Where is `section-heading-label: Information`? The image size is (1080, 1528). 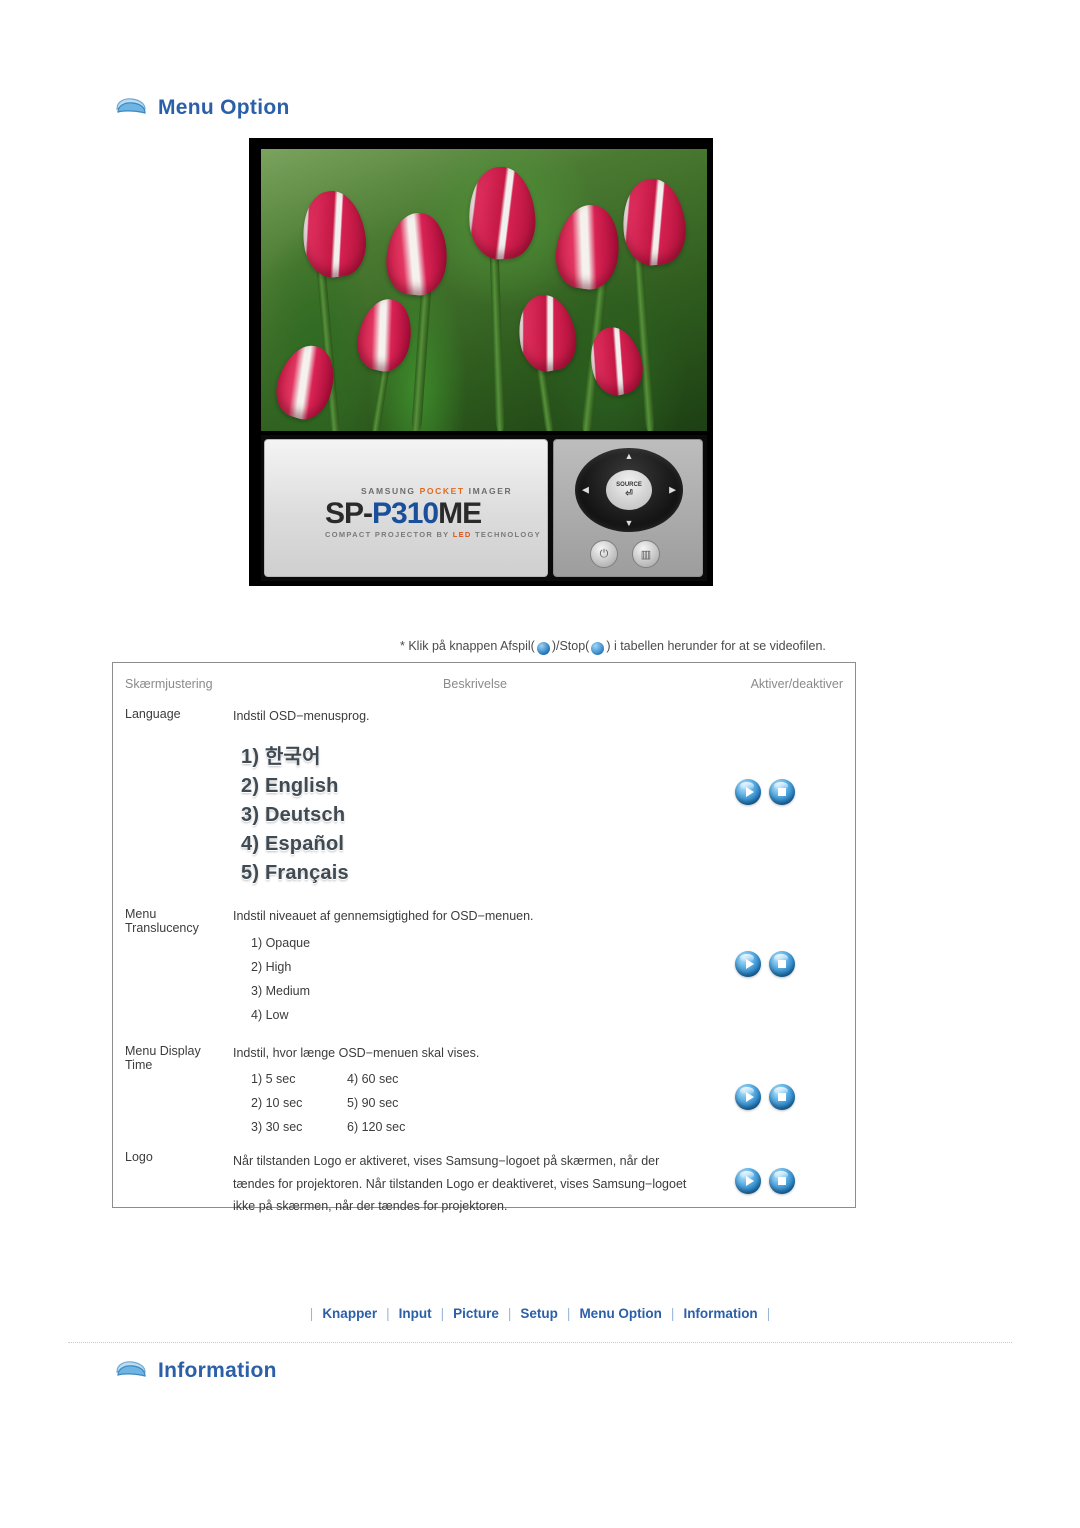
section-heading-label: Information is located at coordinates (217, 1370).